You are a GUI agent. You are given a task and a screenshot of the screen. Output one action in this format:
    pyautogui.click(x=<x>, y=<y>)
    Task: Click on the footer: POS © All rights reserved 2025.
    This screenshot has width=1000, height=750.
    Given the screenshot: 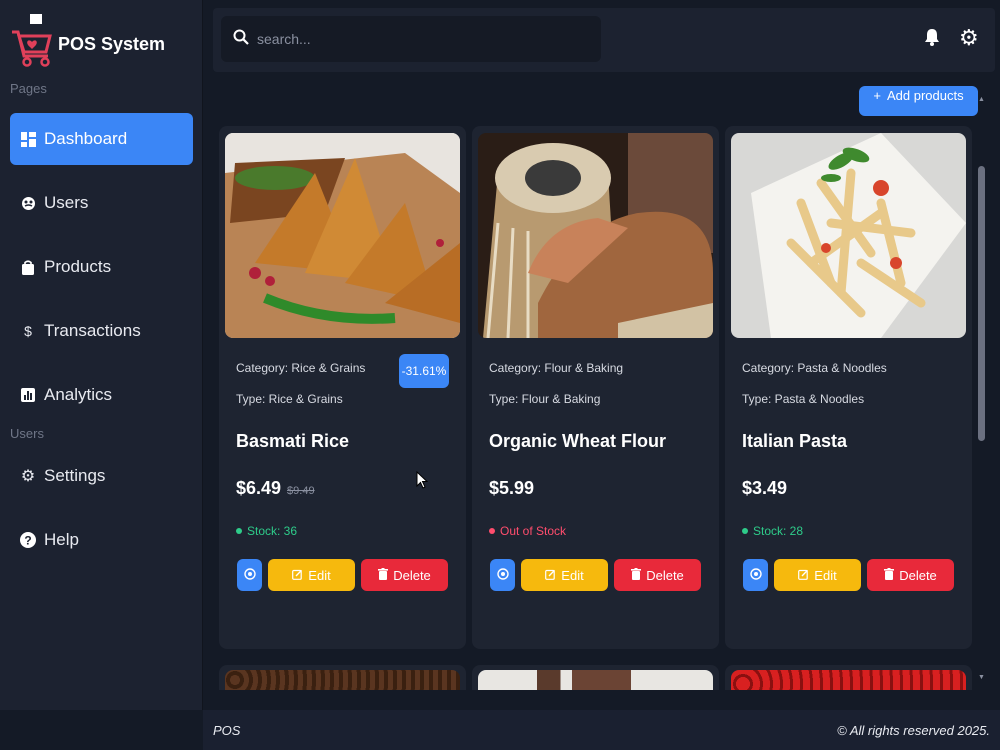 What is the action you would take?
    pyautogui.click(x=601, y=730)
    